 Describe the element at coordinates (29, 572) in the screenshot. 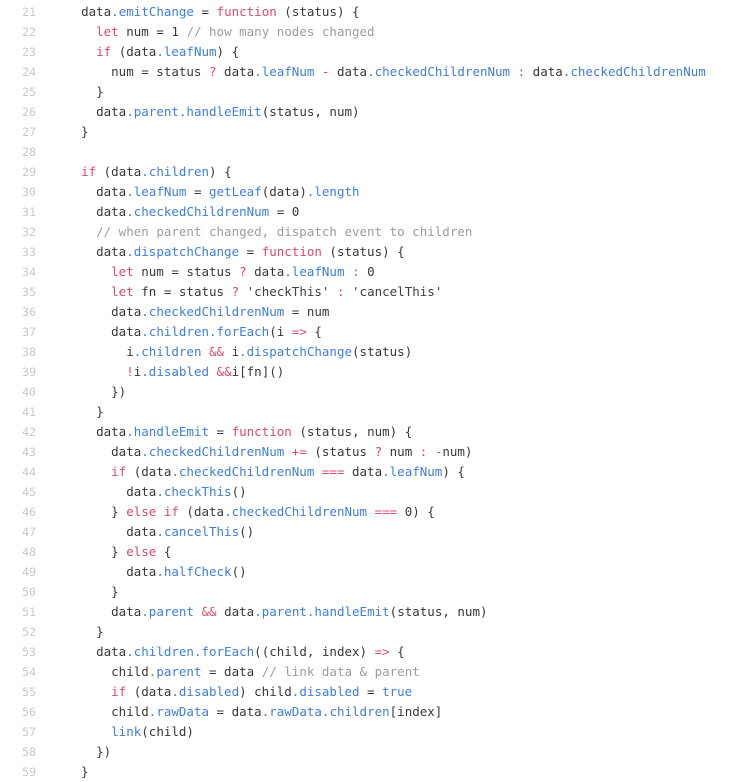

I see `line-number: 49` at that location.